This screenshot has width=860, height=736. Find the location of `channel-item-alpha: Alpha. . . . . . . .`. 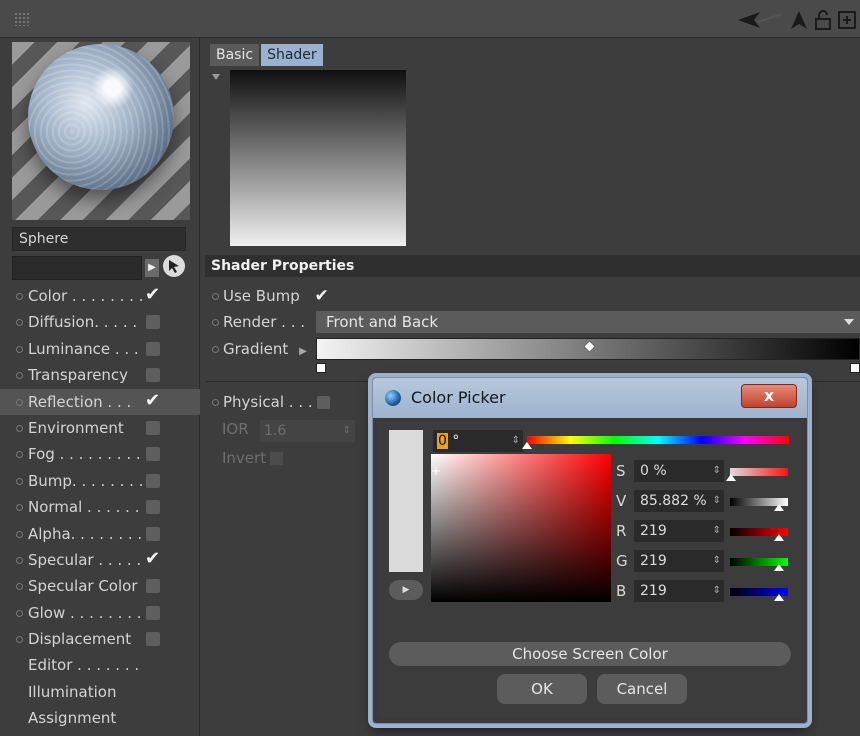

channel-item-alpha: Alpha. . . . . . . . is located at coordinates (100, 534).